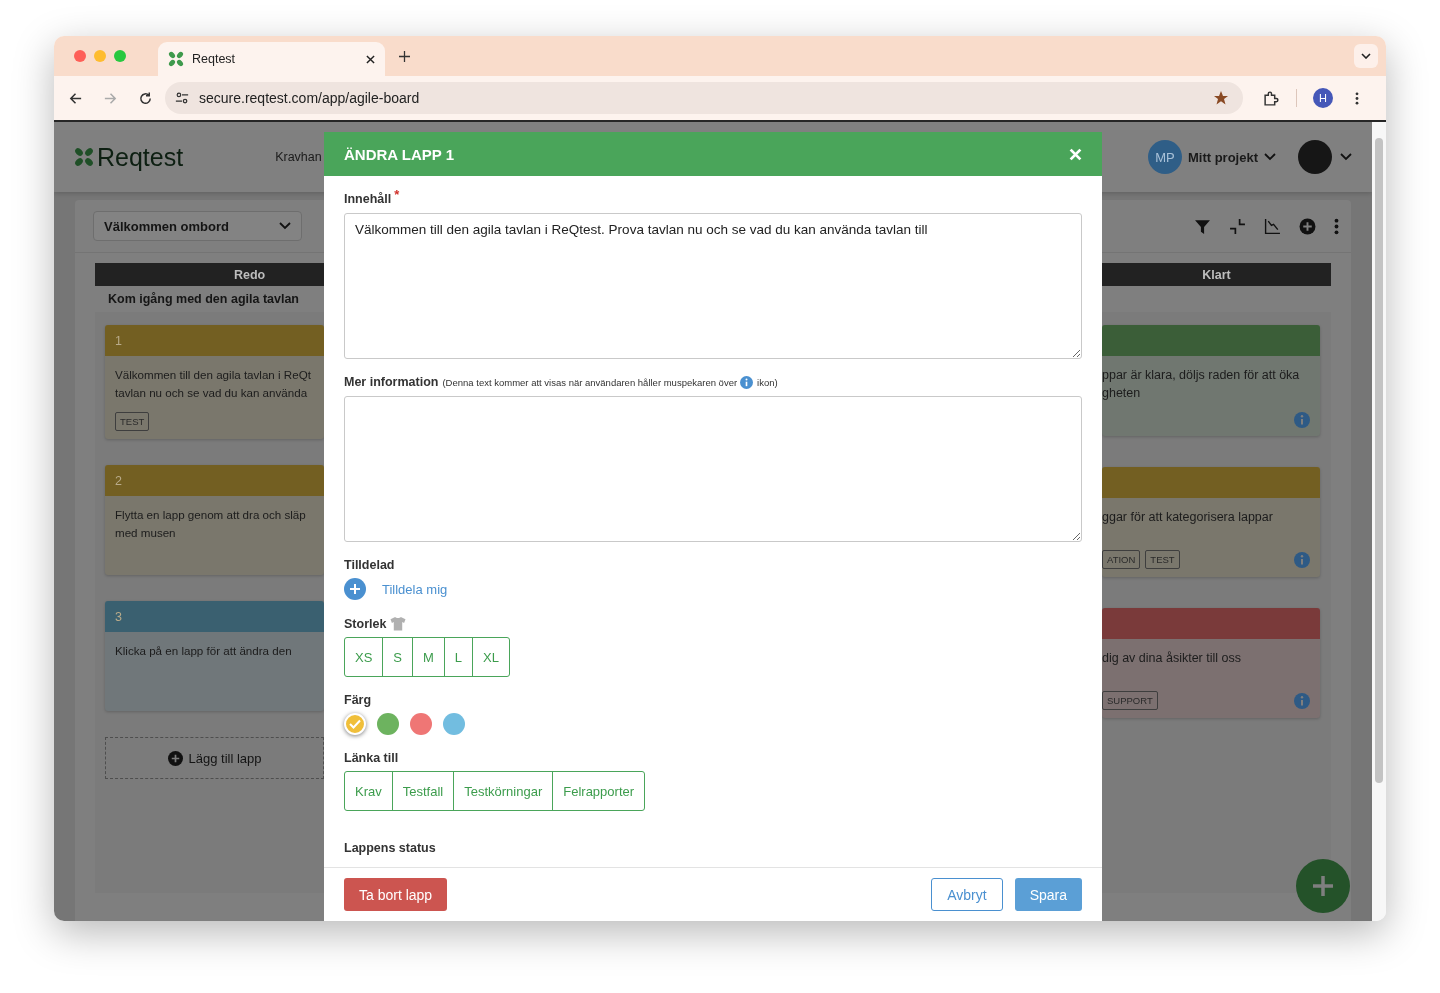  Describe the element at coordinates (1201, 375) in the screenshot. I see `card-text: ppar är klara, döljs raden för att öka` at that location.